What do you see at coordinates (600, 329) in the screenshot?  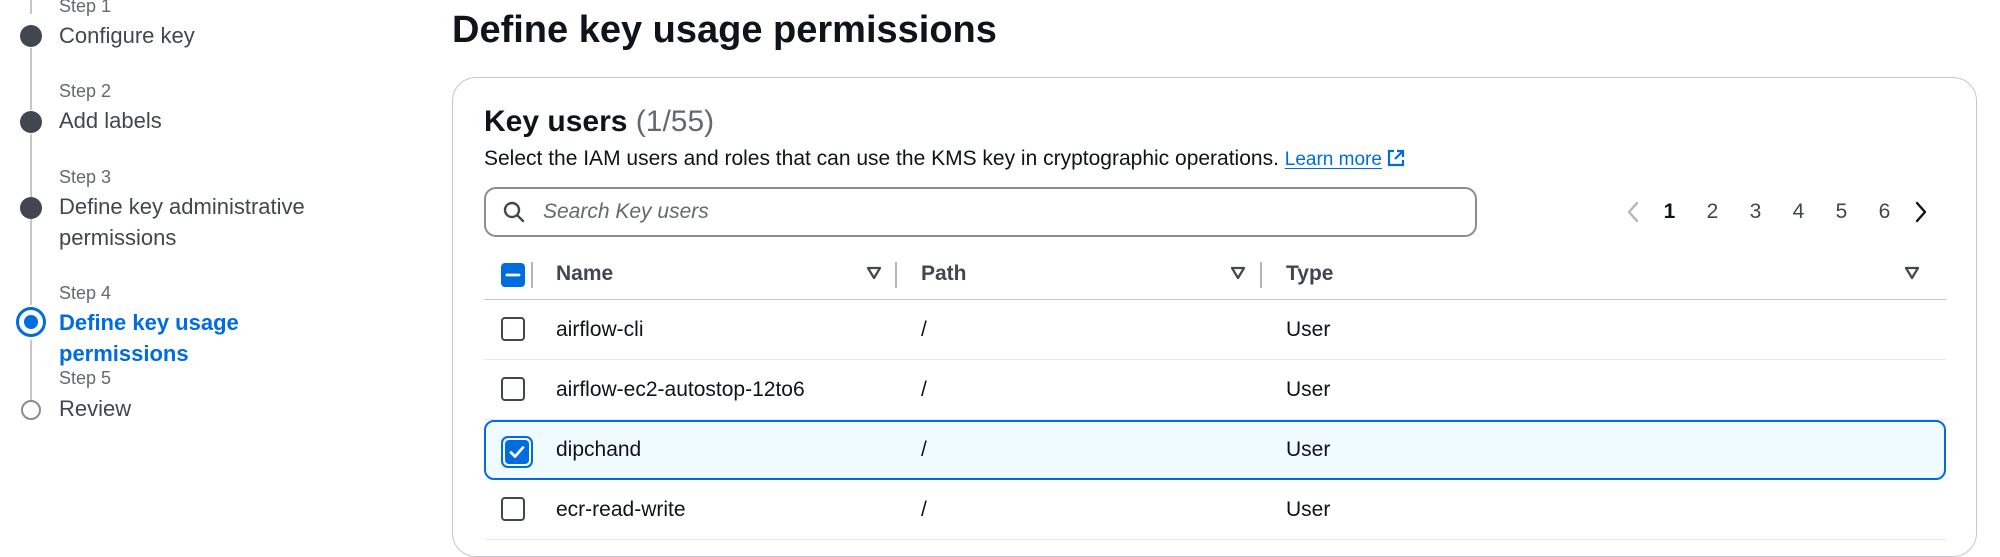 I see `row-name: airflow-cli` at bounding box center [600, 329].